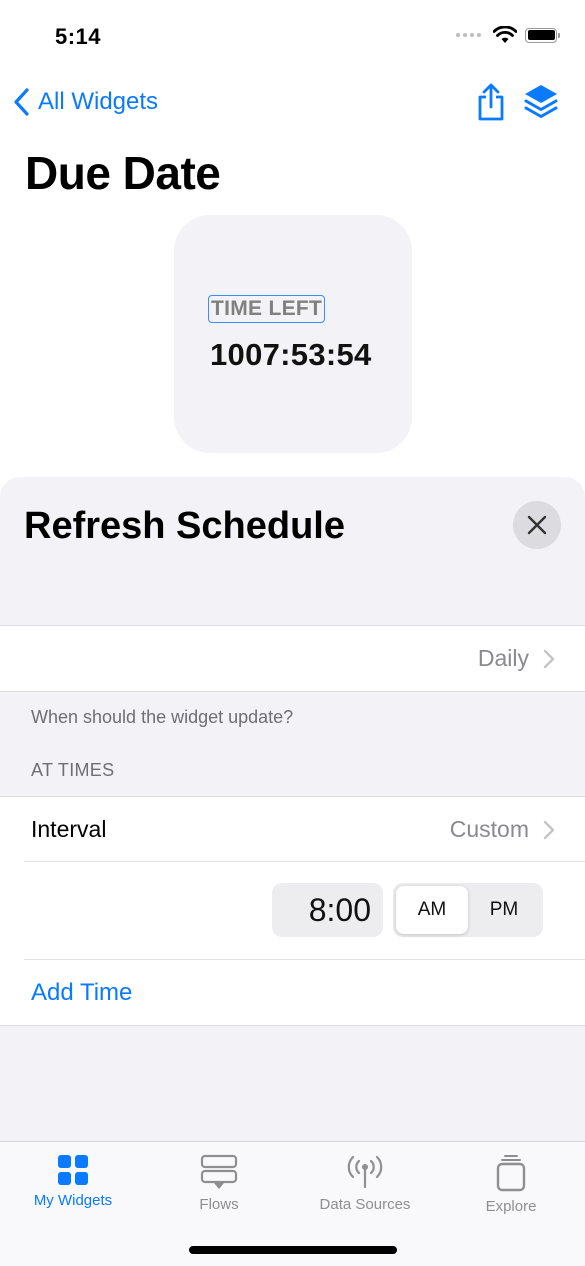  Describe the element at coordinates (292, 829) in the screenshot. I see `interval-row: Interval Custom` at that location.